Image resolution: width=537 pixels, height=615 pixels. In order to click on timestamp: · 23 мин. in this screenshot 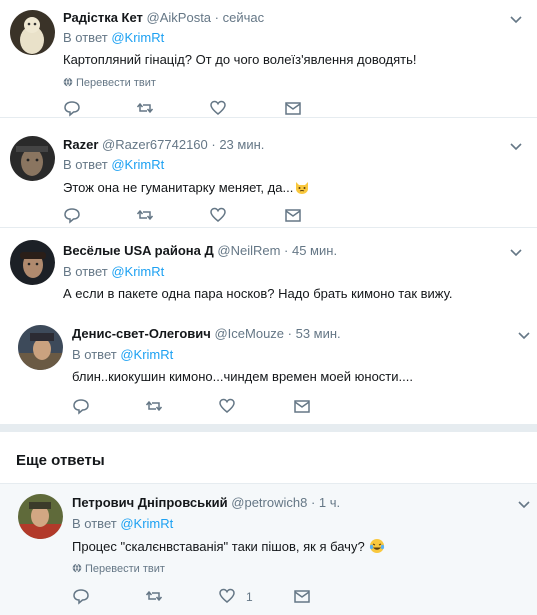, I will do `click(237, 144)`.